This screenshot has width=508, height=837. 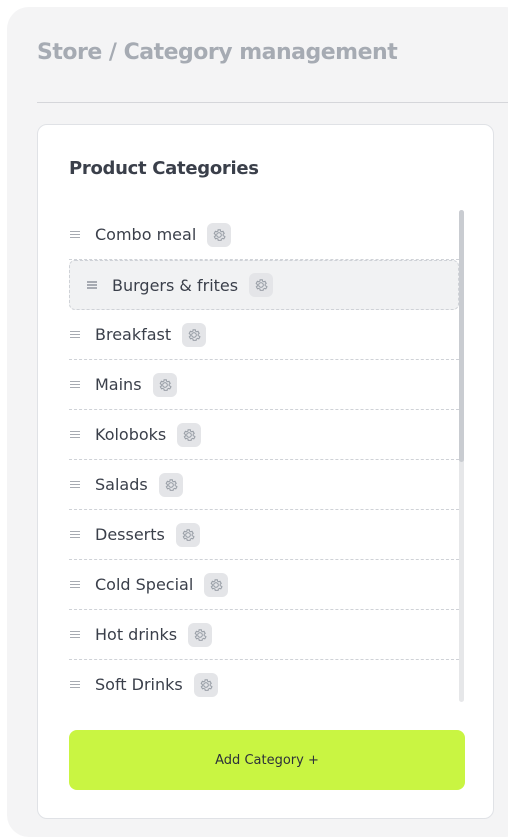 What do you see at coordinates (267, 760) in the screenshot?
I see `add-category-button: Add Category +` at bounding box center [267, 760].